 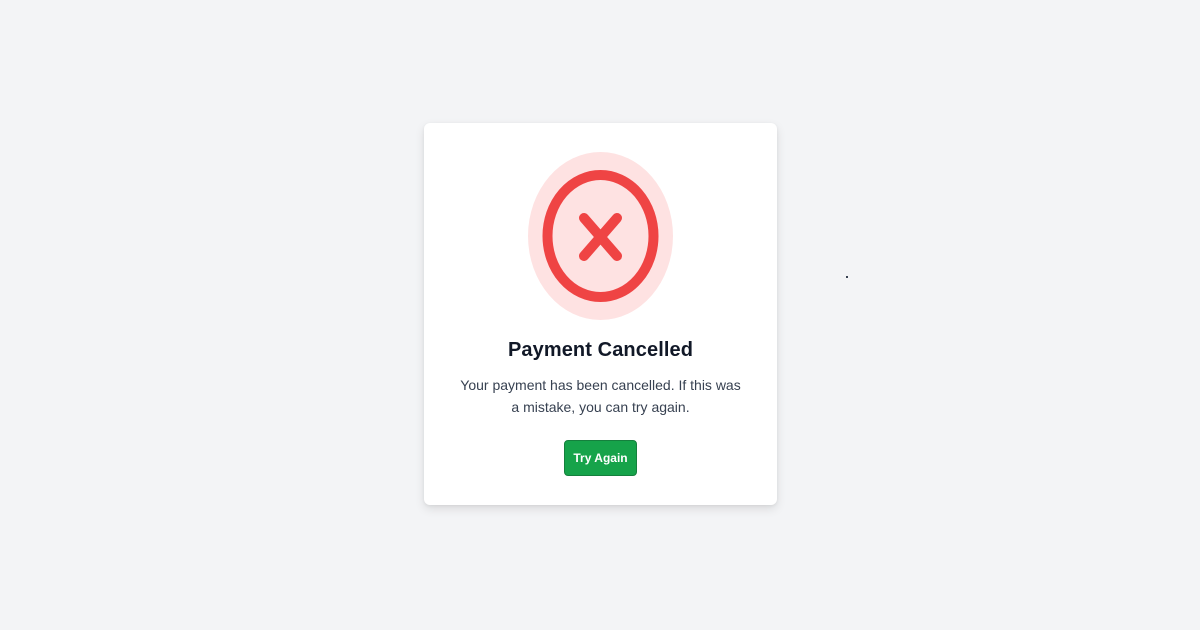 What do you see at coordinates (600, 350) in the screenshot?
I see `page-title: Payment Cancelled` at bounding box center [600, 350].